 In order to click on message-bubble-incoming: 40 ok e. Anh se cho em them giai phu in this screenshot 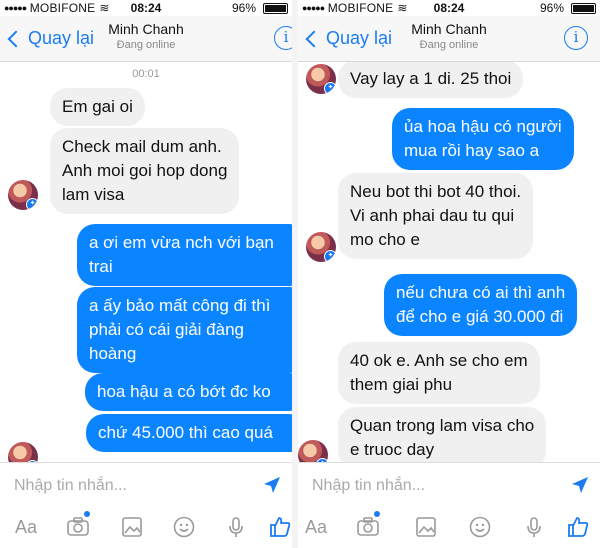, I will do `click(439, 373)`.